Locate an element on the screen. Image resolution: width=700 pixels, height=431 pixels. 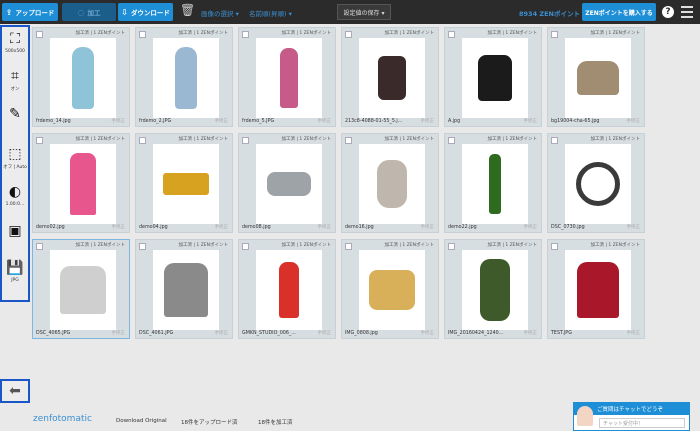
help-icon: ? is located at coordinates (668, 12).